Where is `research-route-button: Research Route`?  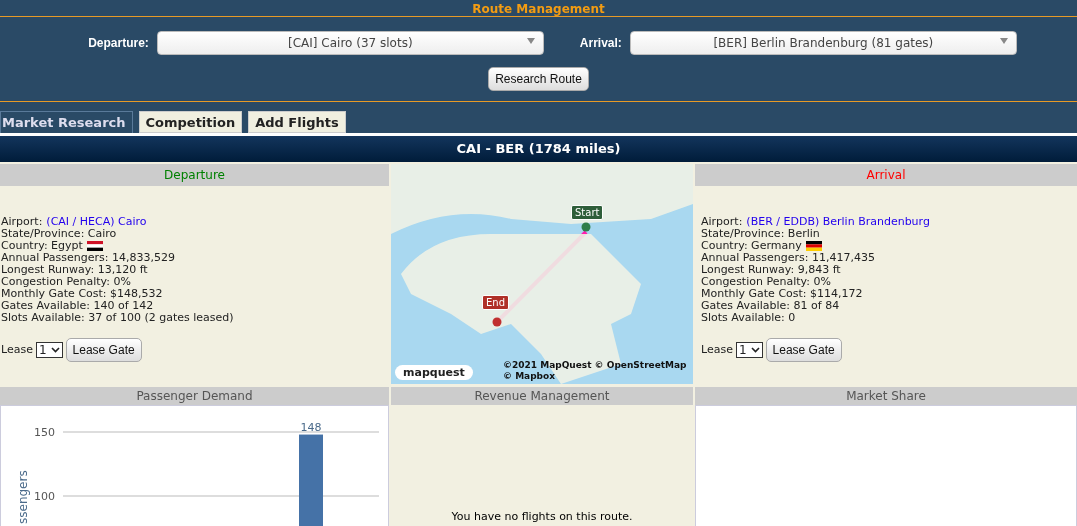
research-route-button: Research Route is located at coordinates (538, 79).